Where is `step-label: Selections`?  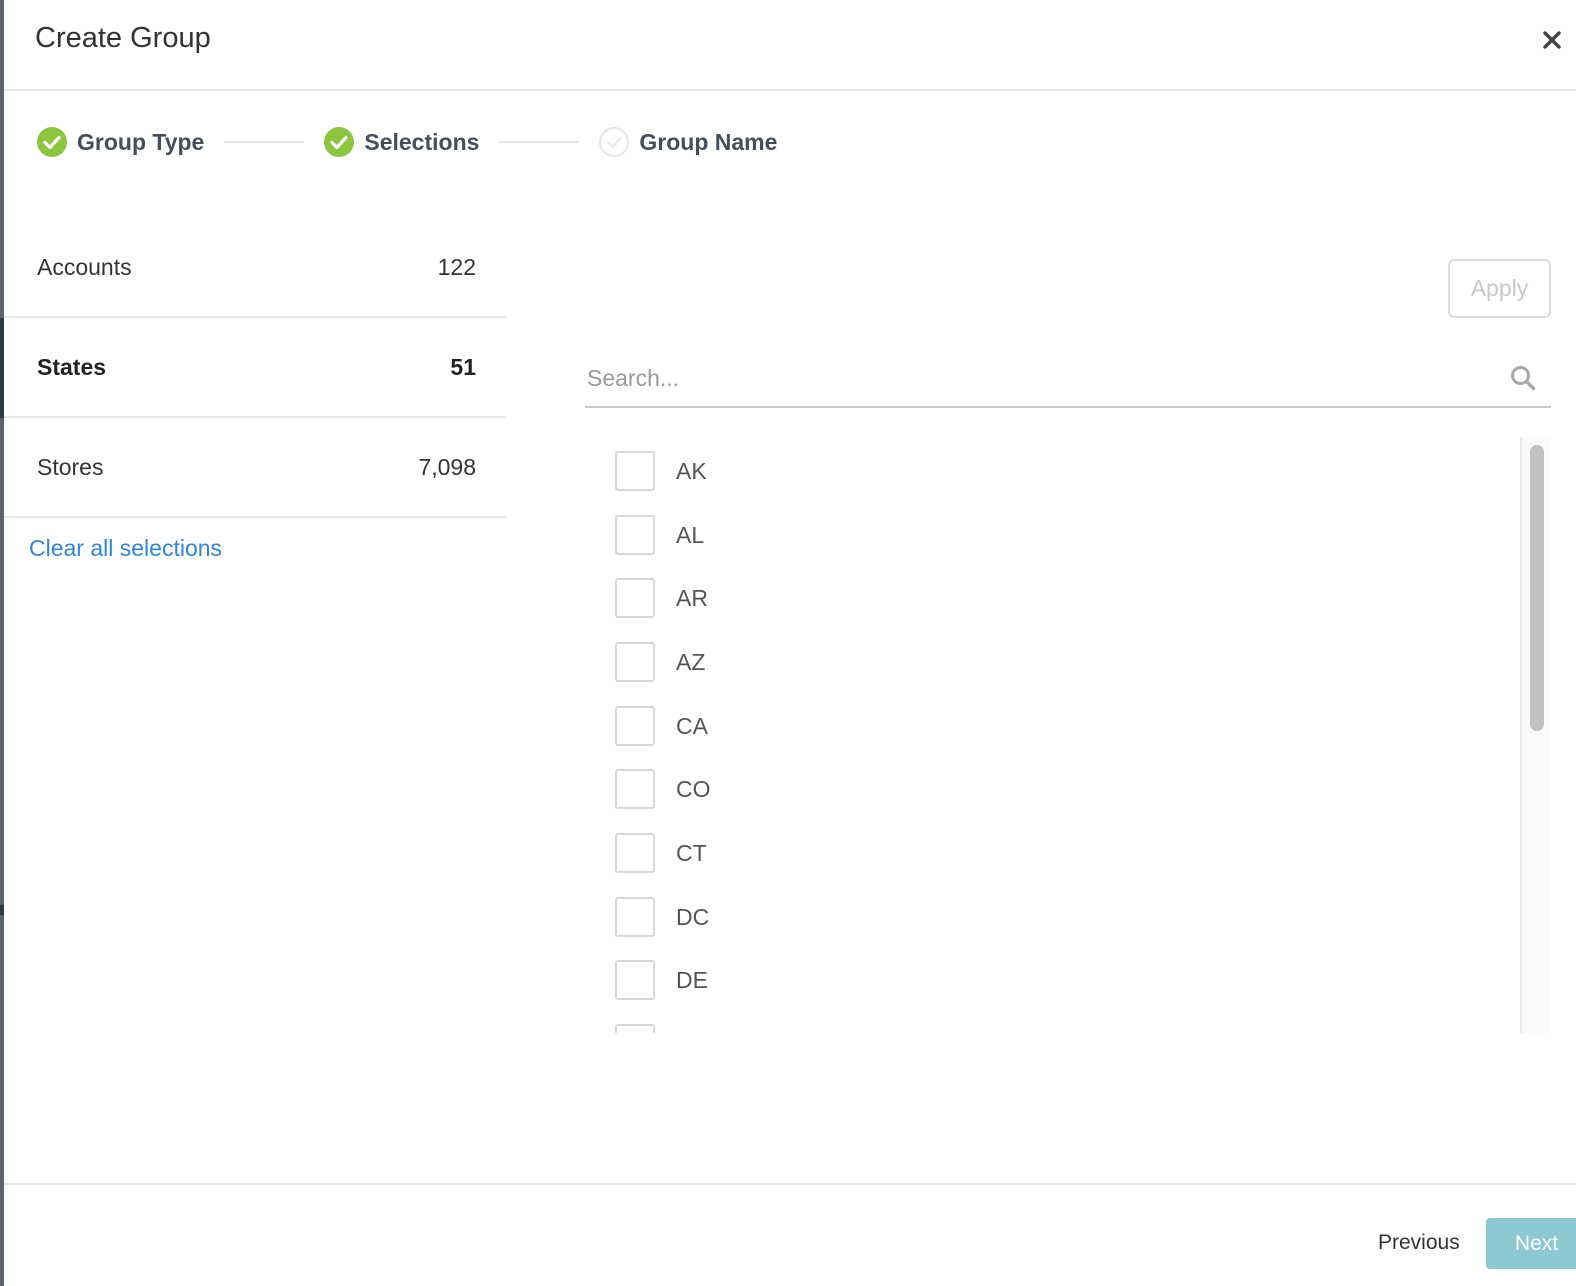
step-label: Selections is located at coordinates (422, 141).